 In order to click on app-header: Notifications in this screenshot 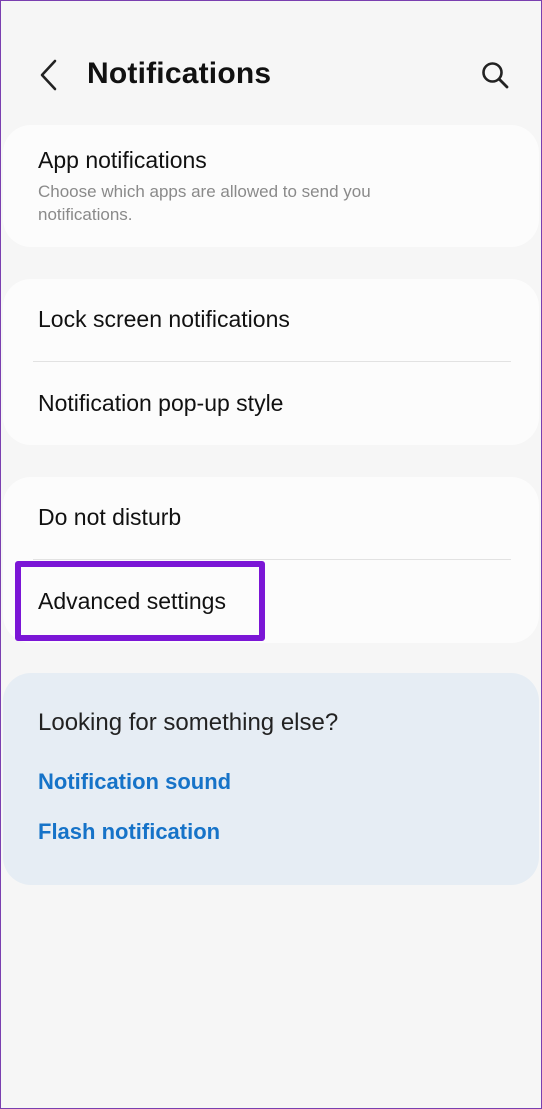, I will do `click(271, 61)`.